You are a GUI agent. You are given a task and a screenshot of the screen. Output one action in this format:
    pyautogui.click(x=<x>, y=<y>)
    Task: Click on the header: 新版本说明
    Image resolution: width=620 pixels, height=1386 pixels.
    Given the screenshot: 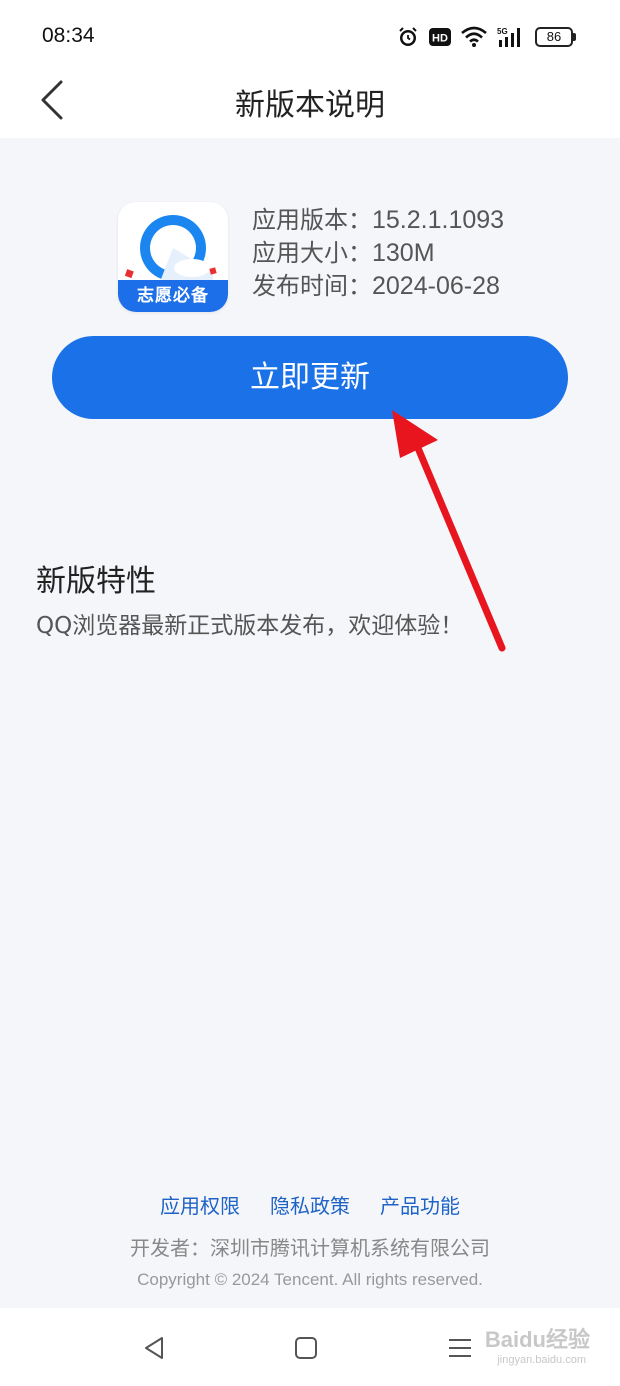 What is the action you would take?
    pyautogui.click(x=310, y=105)
    